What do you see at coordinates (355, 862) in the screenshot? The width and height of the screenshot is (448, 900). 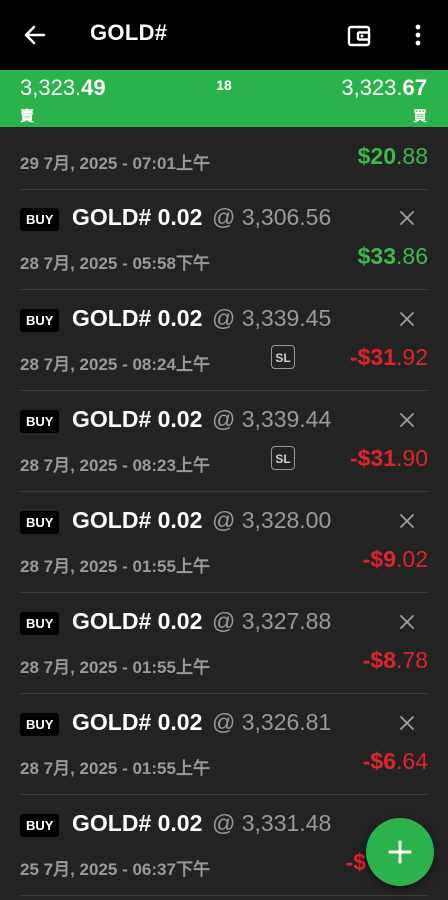 I see `position-profit: -$` at bounding box center [355, 862].